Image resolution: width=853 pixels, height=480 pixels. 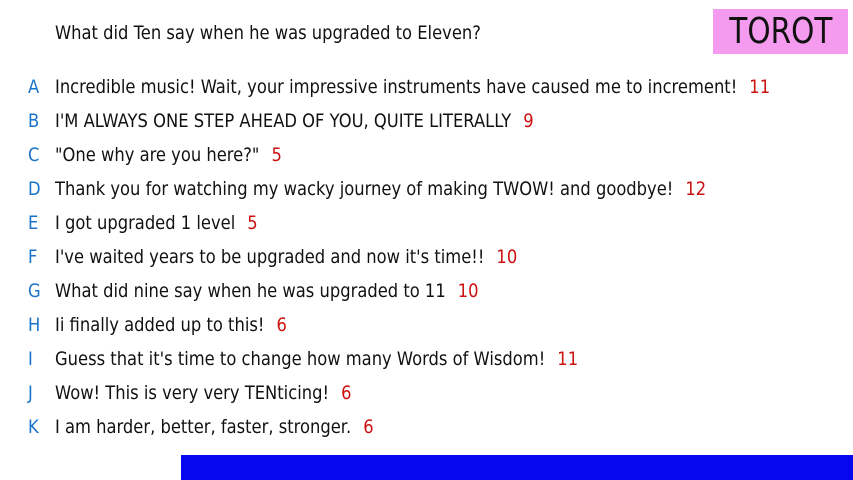 I want to click on response-letter: H, so click(x=34, y=325).